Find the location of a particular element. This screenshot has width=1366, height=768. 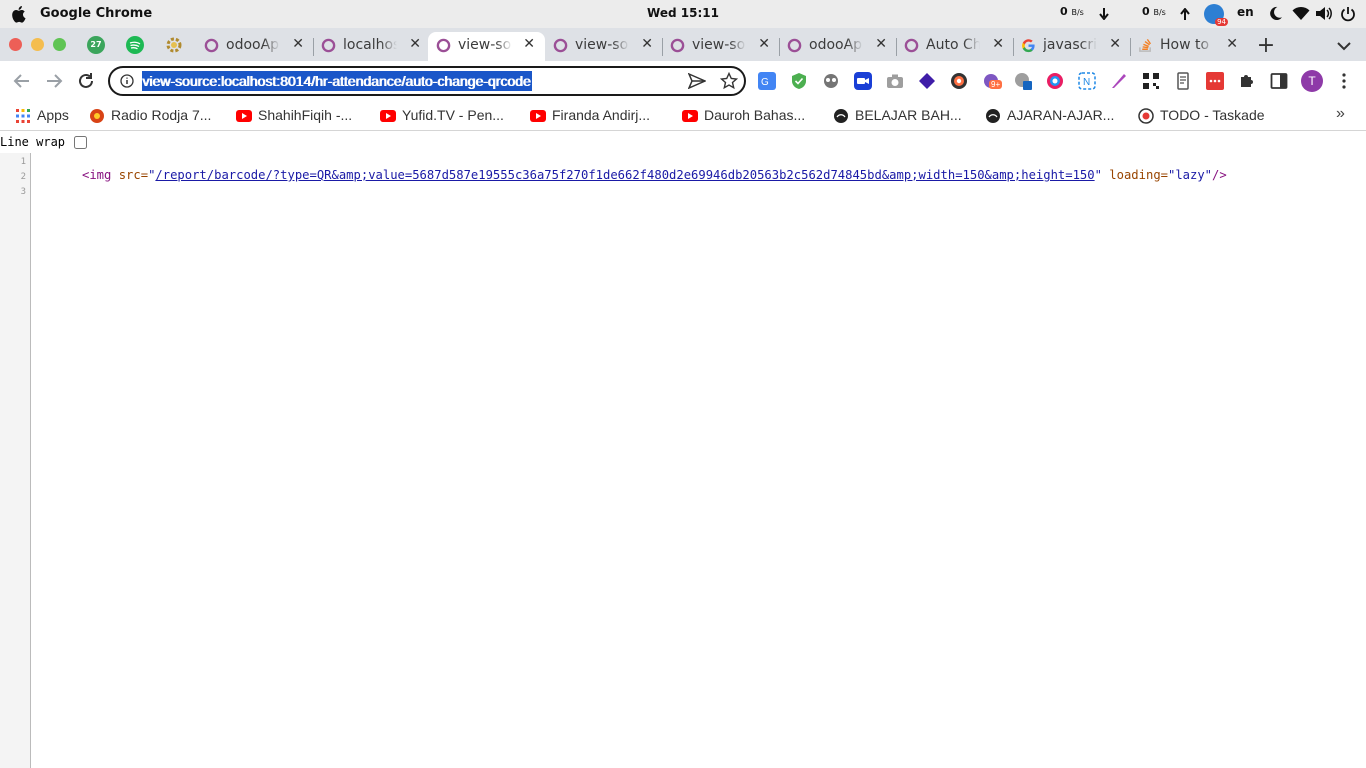

window-close-button is located at coordinates (15, 44).